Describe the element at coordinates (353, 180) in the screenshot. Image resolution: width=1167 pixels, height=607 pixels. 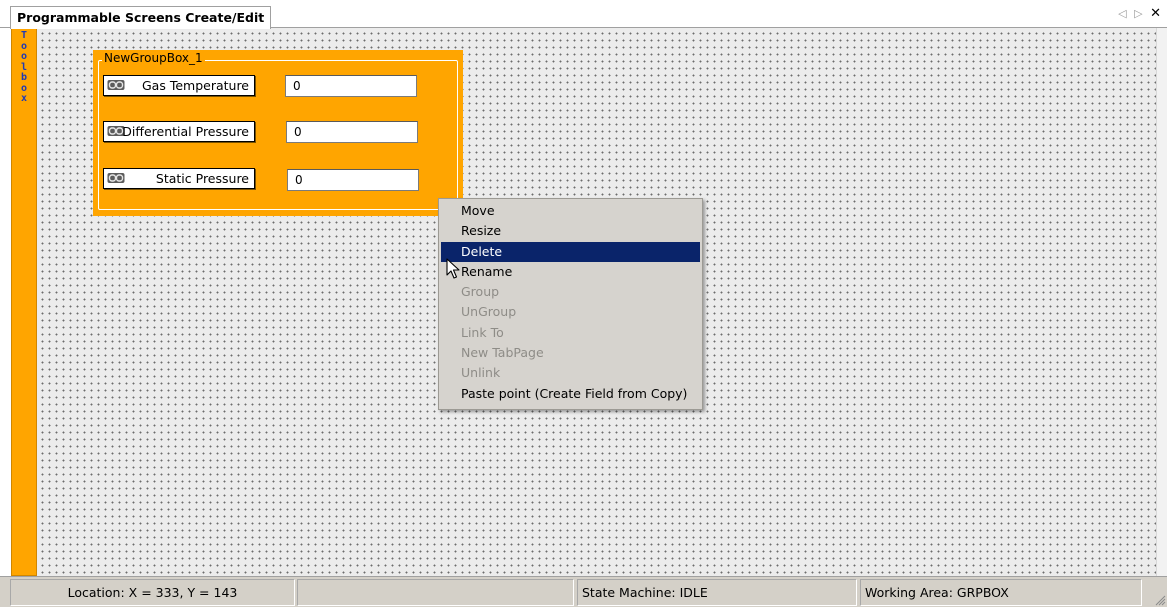
I see `static-pressure-input: 0` at that location.